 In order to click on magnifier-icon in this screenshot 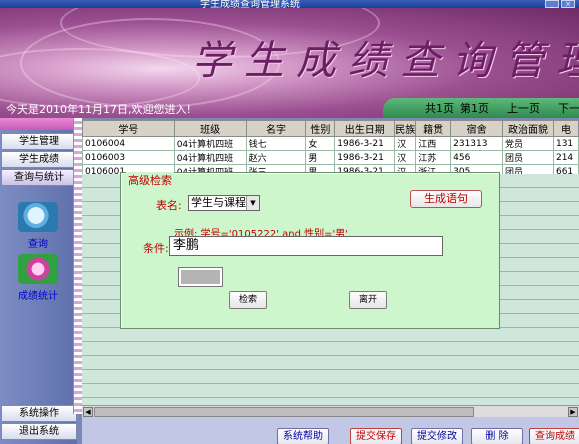, I will do `click(38, 217)`.